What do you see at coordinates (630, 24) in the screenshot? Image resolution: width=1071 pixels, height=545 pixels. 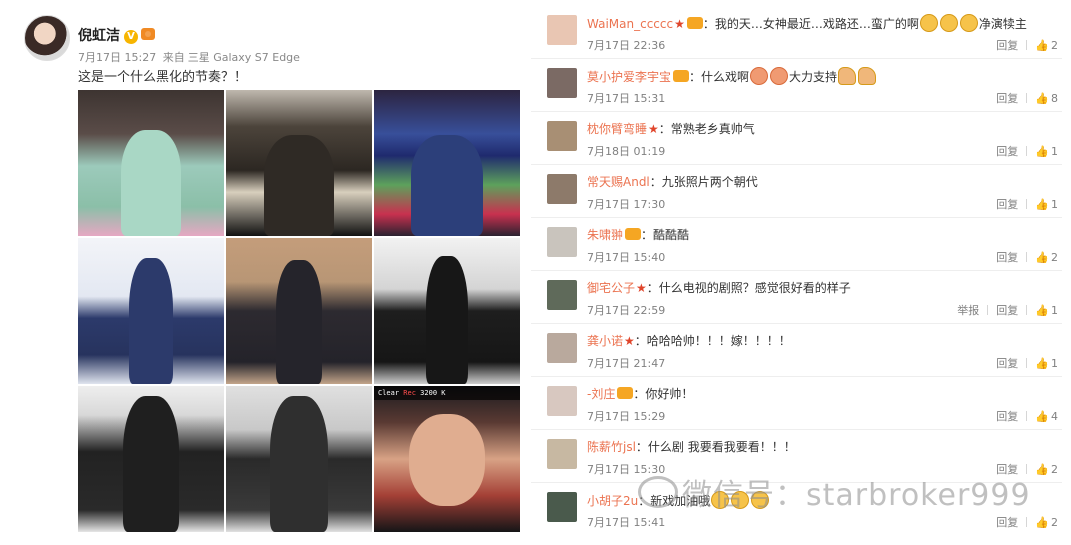 I see `commenter-name: WaiMan_ccccc` at bounding box center [630, 24].